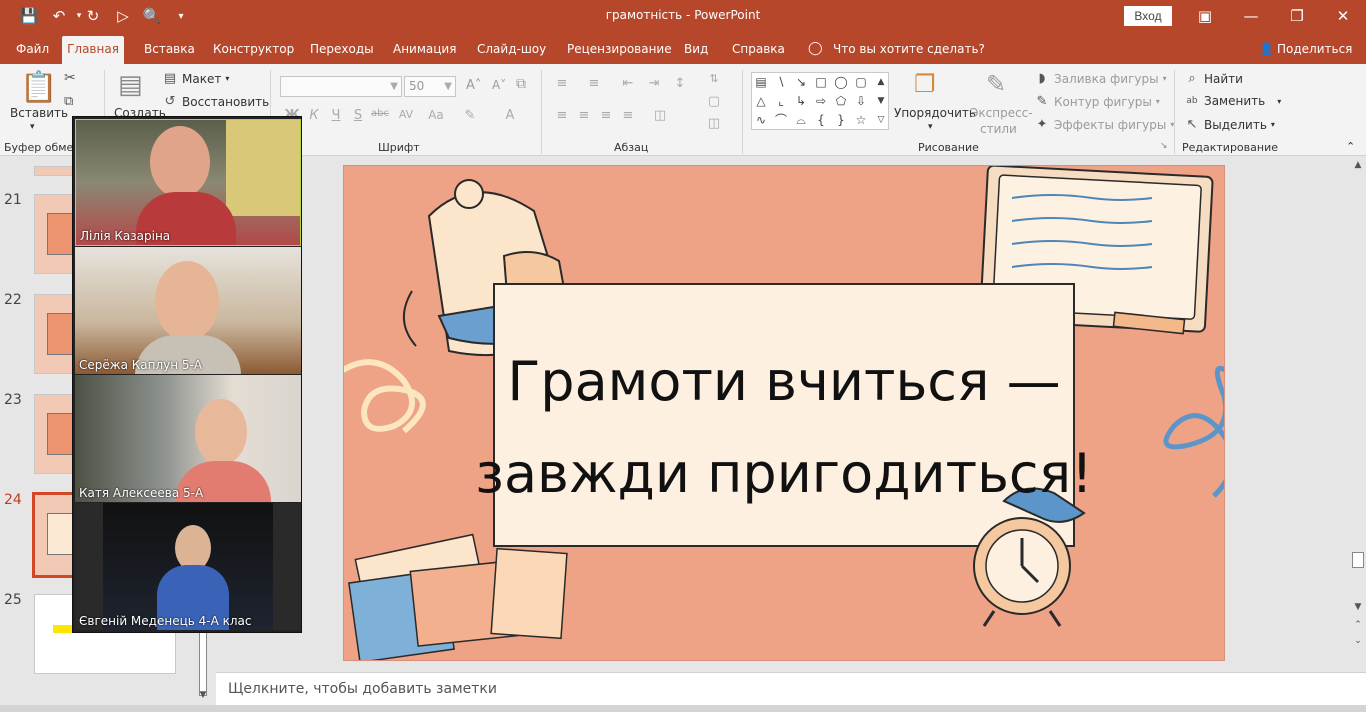  Describe the element at coordinates (1164, 146) in the screenshot. I see `dialog-launcher-icon: ↘` at that location.